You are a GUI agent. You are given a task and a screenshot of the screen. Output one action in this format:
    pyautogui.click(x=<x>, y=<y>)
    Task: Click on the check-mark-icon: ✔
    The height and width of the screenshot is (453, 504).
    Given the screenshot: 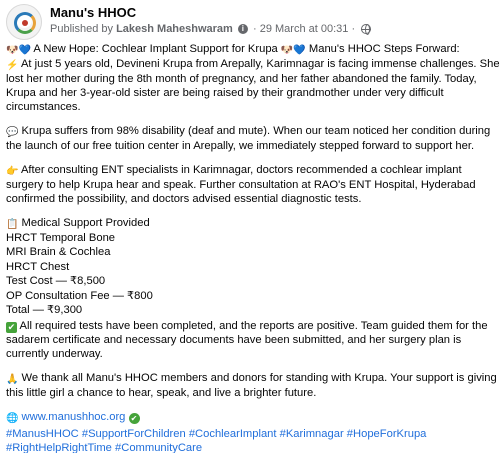 What is the action you would take?
    pyautogui.click(x=11, y=328)
    